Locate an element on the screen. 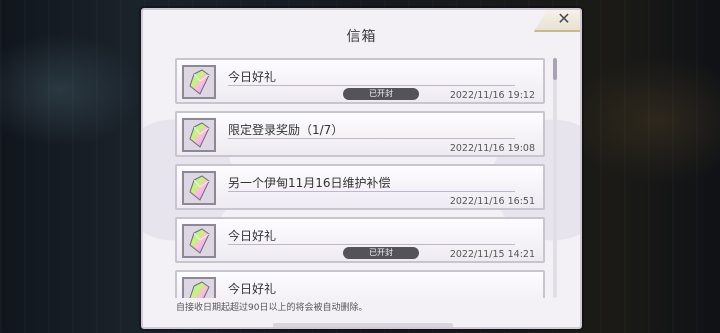  mail-name: 另一个伊甸11月16日维护补偿 is located at coordinates (309, 183).